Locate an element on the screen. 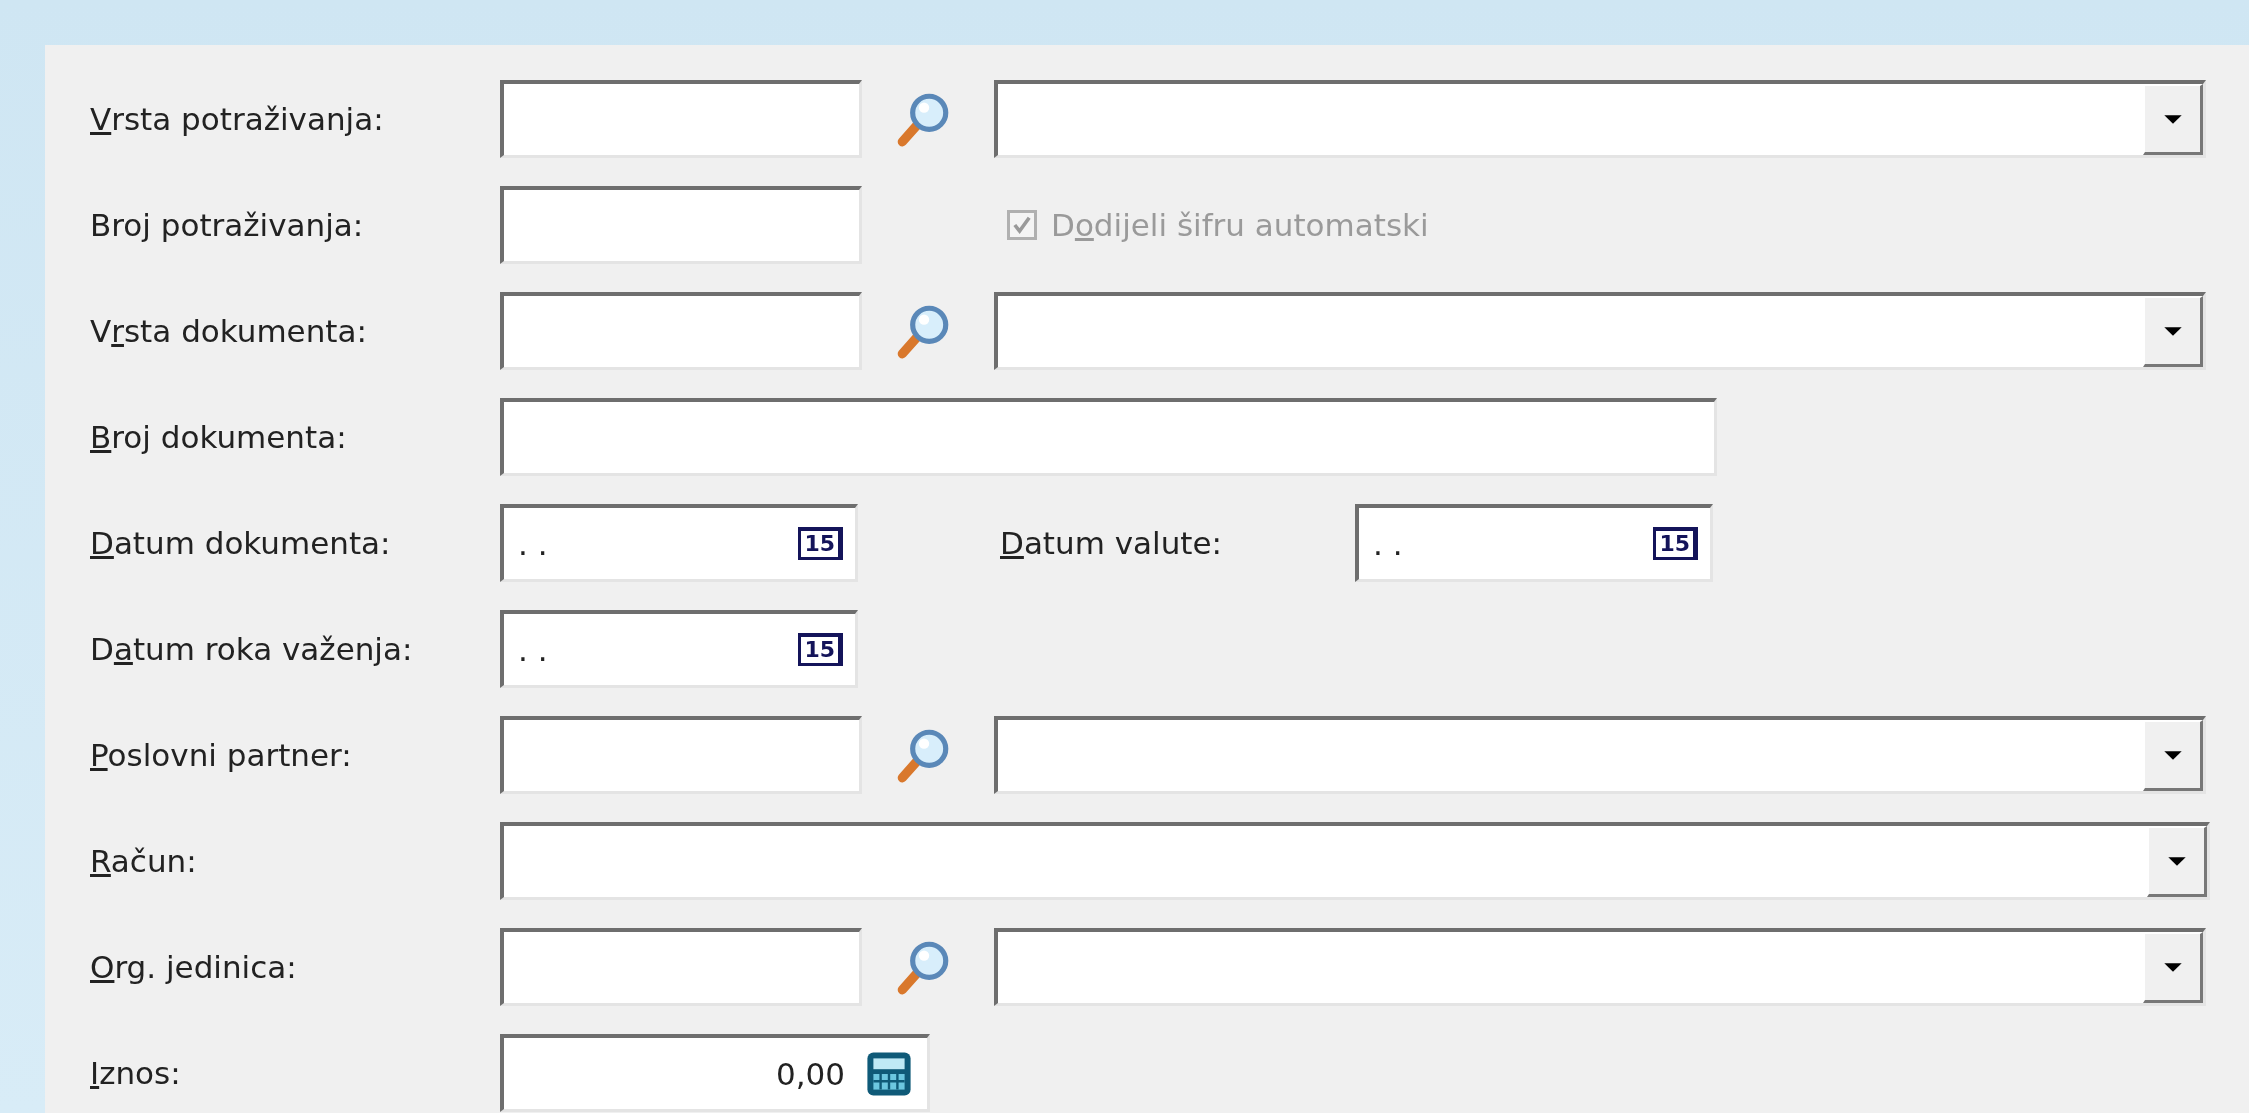 The image size is (2249, 1113). field-label: Vrsta potraživanja: is located at coordinates (237, 119).